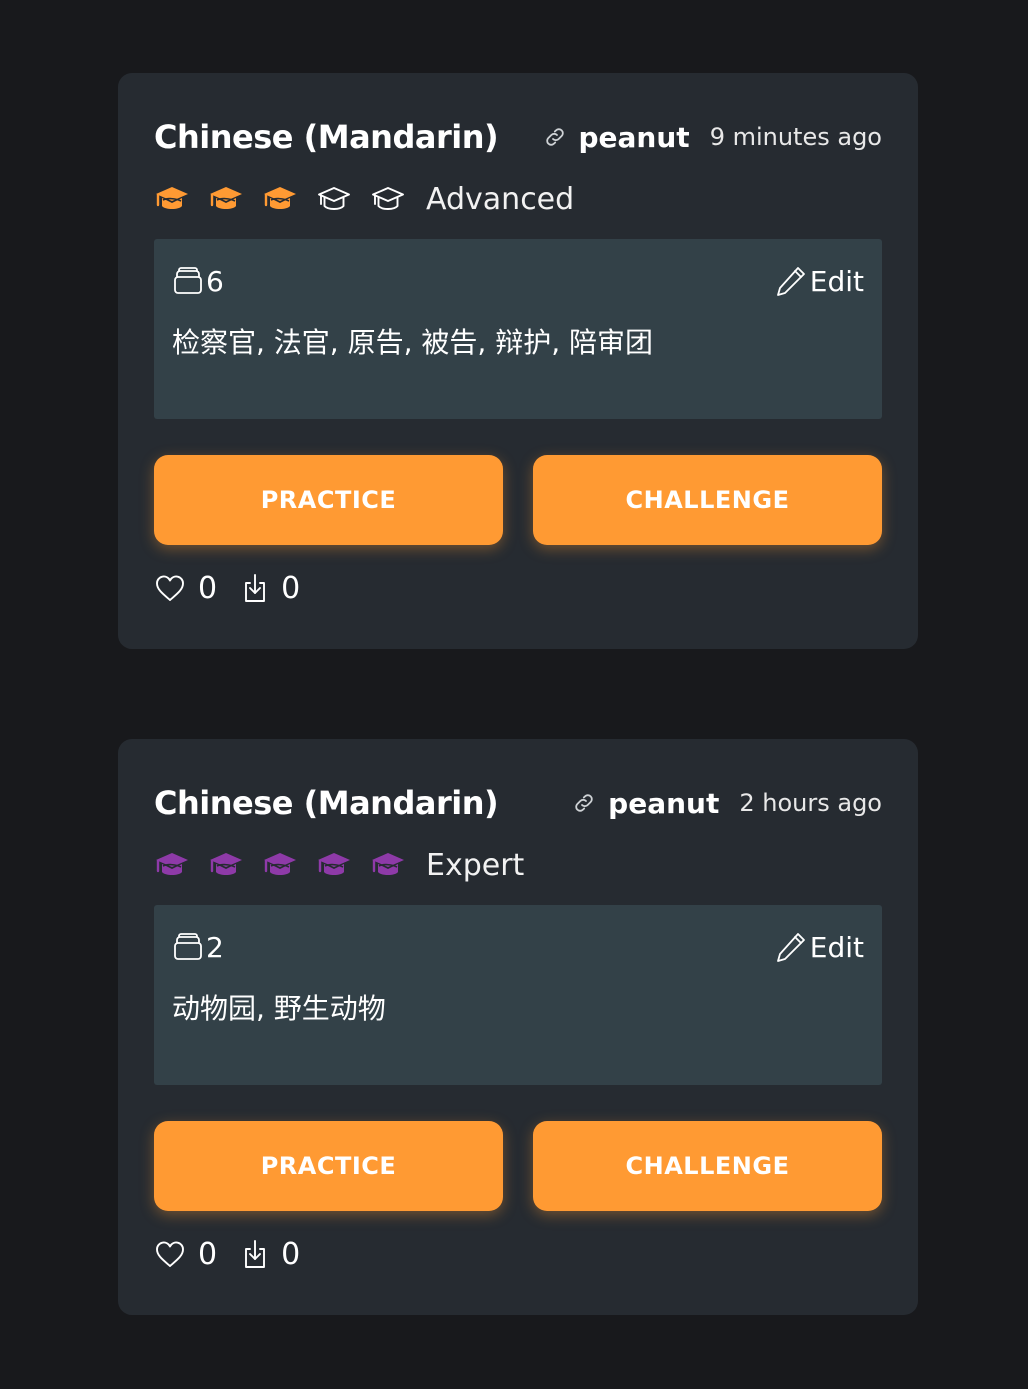  I want to click on word-list-header: 6 Edit, so click(518, 270).